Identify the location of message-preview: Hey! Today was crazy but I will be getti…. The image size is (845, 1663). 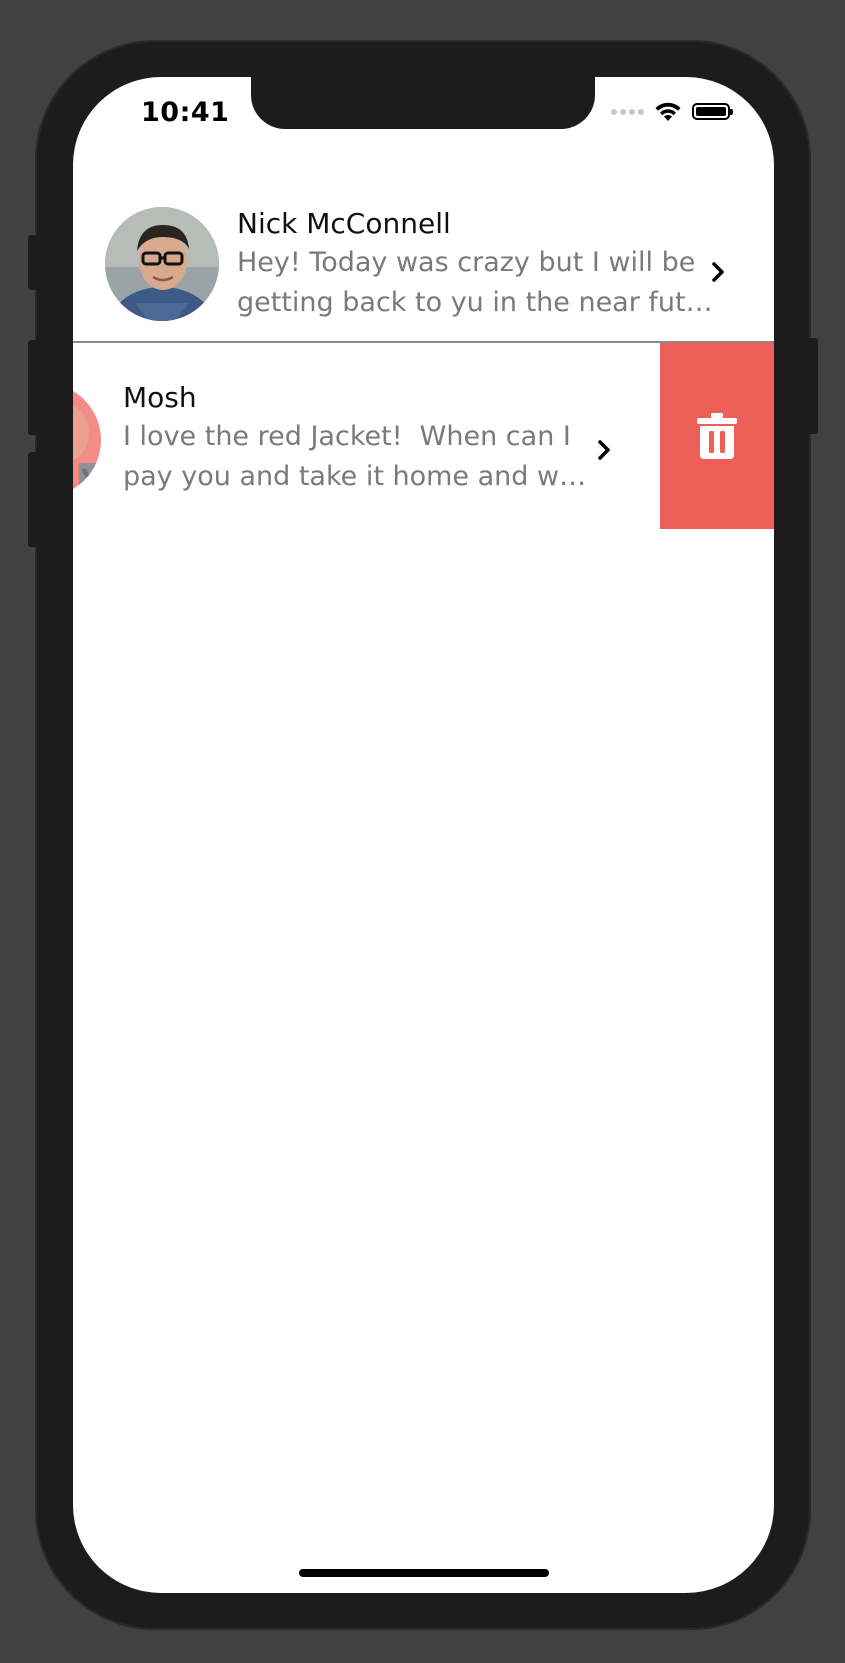
(475, 283).